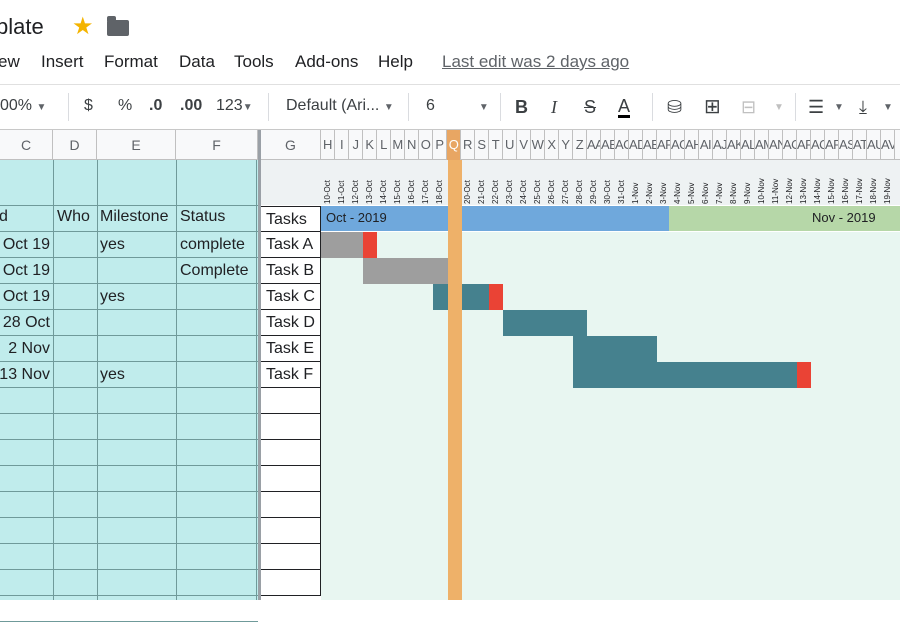 The width and height of the screenshot is (900, 622). Describe the element at coordinates (818, 145) in the screenshot. I see `gantt-column-header: AQ` at that location.